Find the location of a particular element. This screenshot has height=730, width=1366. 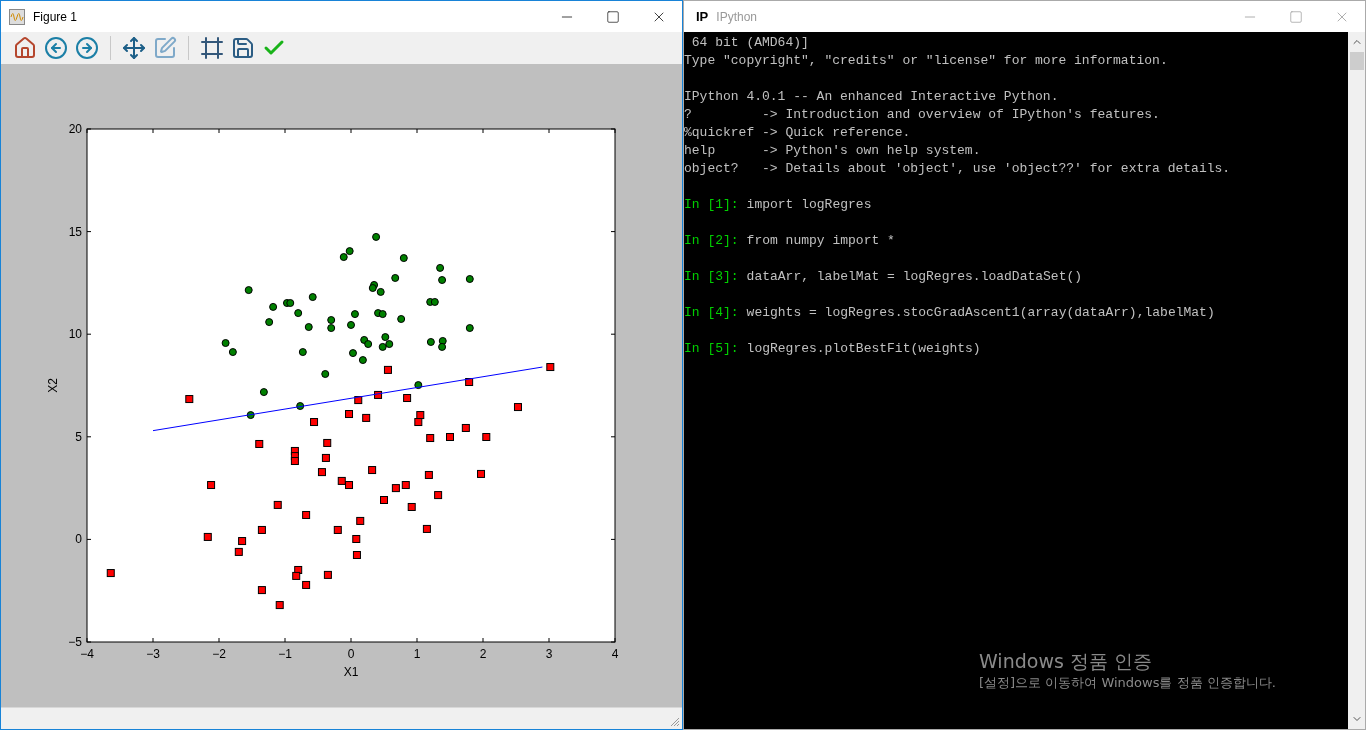

x-tick-label: 4 is located at coordinates (615, 654).